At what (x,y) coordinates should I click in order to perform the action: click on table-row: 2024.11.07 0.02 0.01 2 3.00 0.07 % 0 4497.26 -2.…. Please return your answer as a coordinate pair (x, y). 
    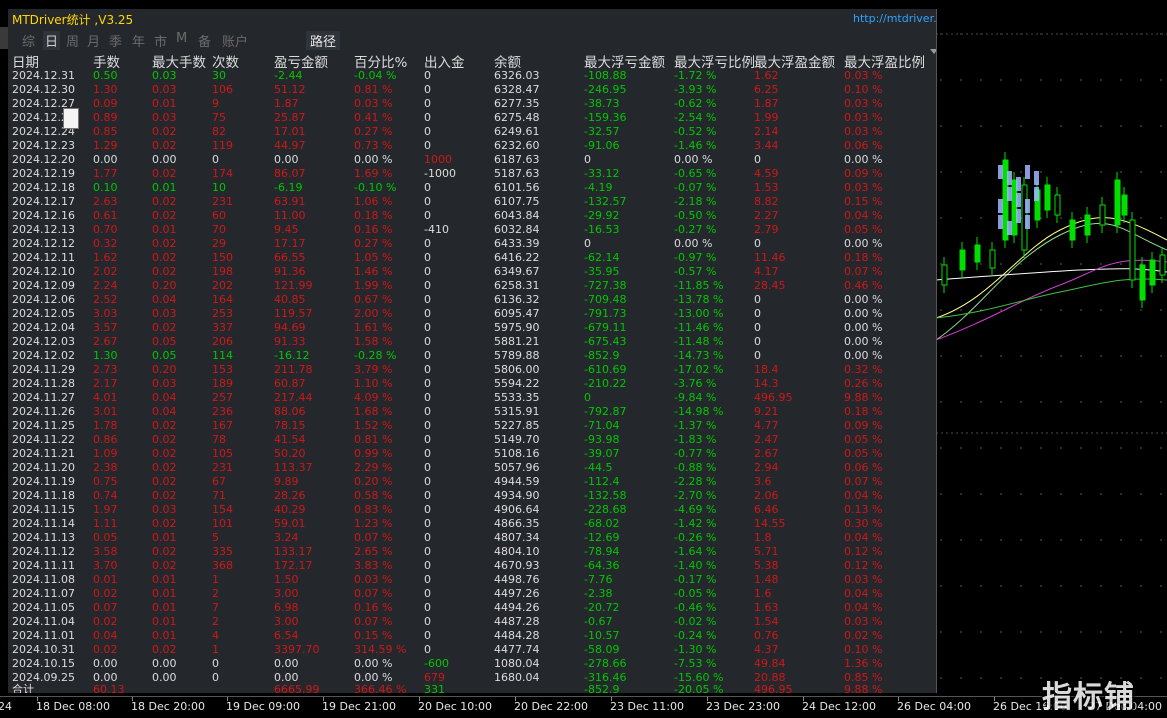
    Looking at the image, I should click on (472, 594).